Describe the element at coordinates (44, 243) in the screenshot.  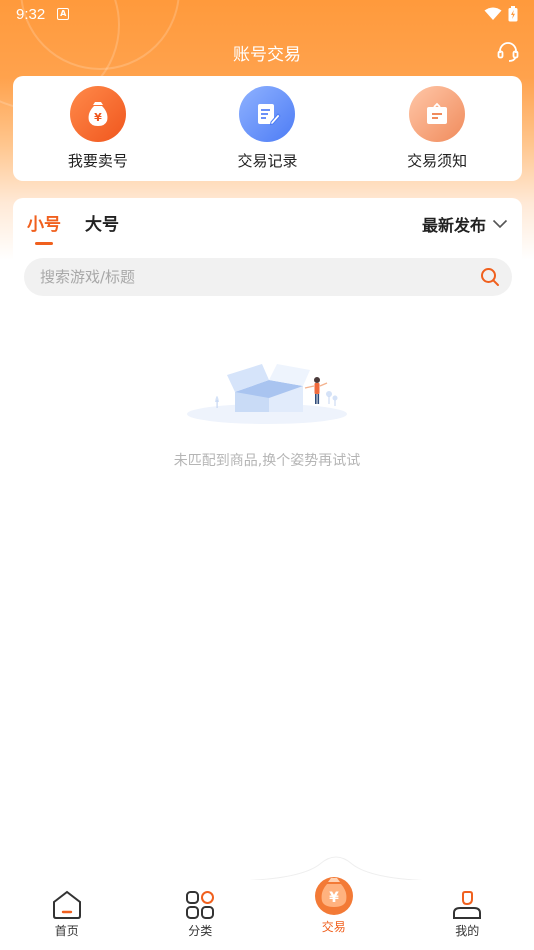
I see `active-tab-indicator` at that location.